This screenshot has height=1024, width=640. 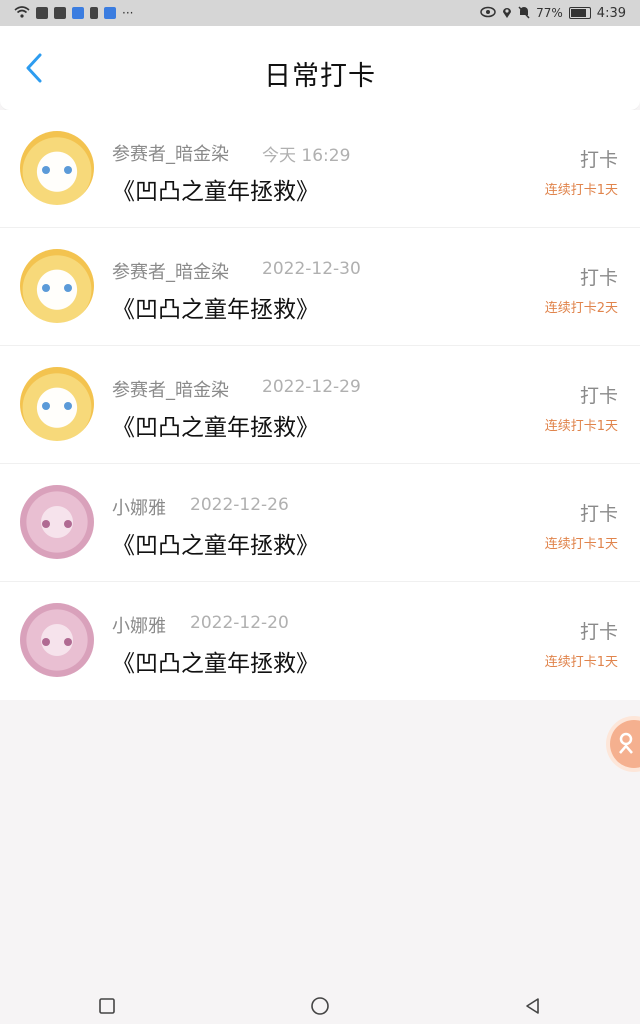 What do you see at coordinates (239, 623) in the screenshot?
I see `checkin-date: 2022-12-20` at bounding box center [239, 623].